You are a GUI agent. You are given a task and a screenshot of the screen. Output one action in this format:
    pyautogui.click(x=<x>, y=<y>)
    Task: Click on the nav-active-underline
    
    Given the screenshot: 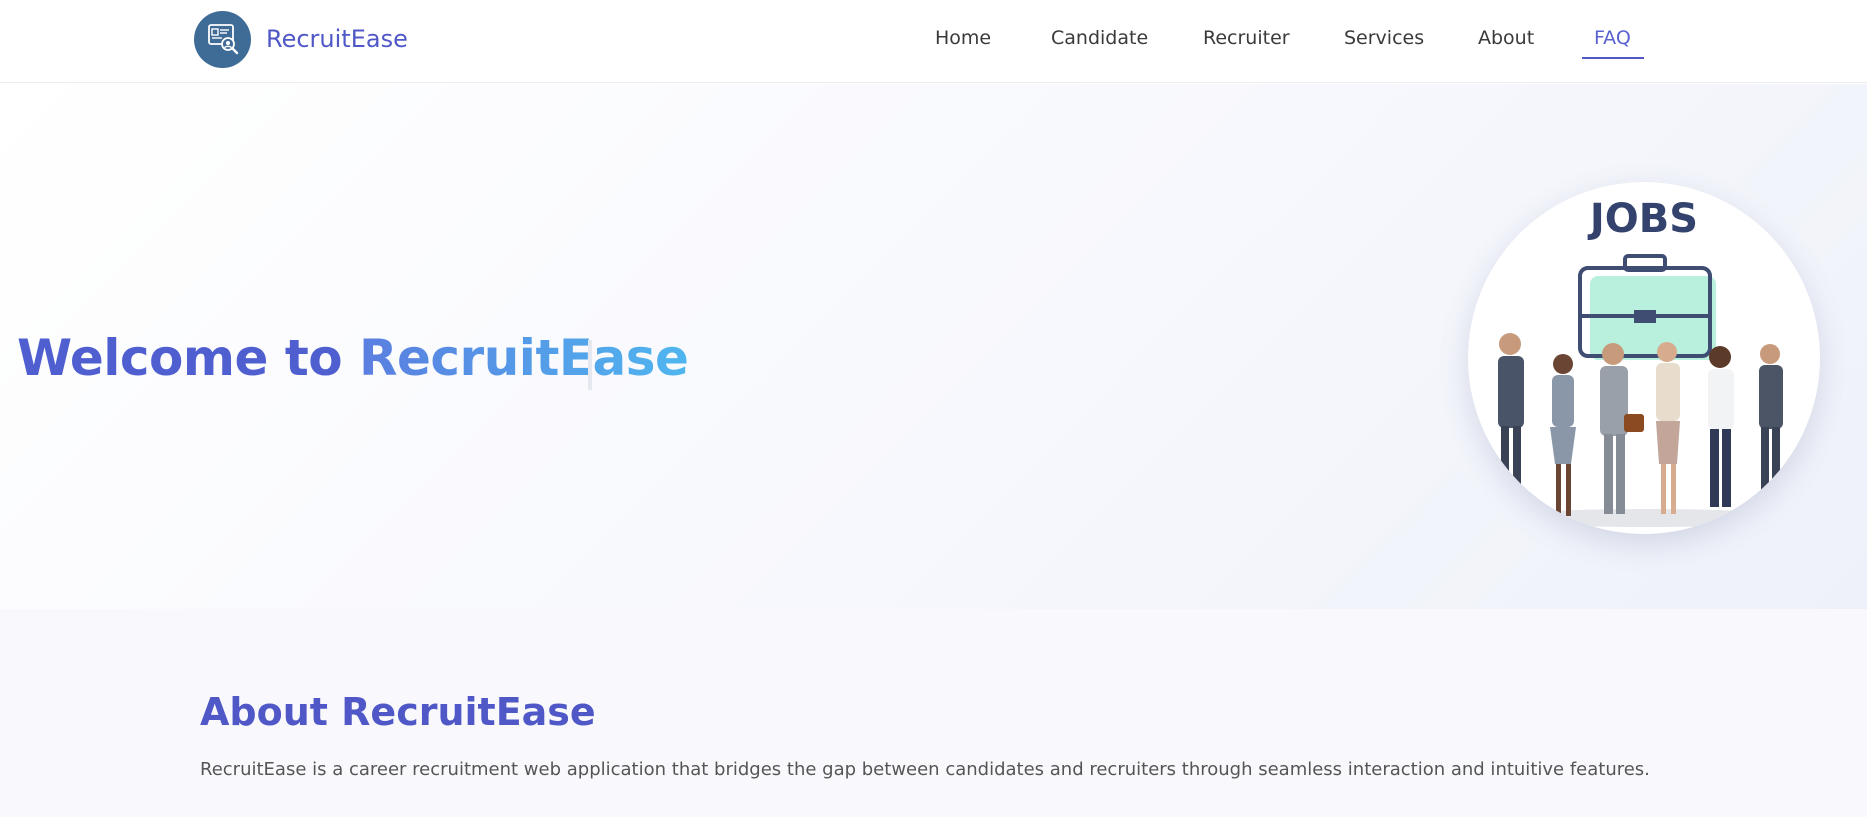 What is the action you would take?
    pyautogui.click(x=1613, y=58)
    